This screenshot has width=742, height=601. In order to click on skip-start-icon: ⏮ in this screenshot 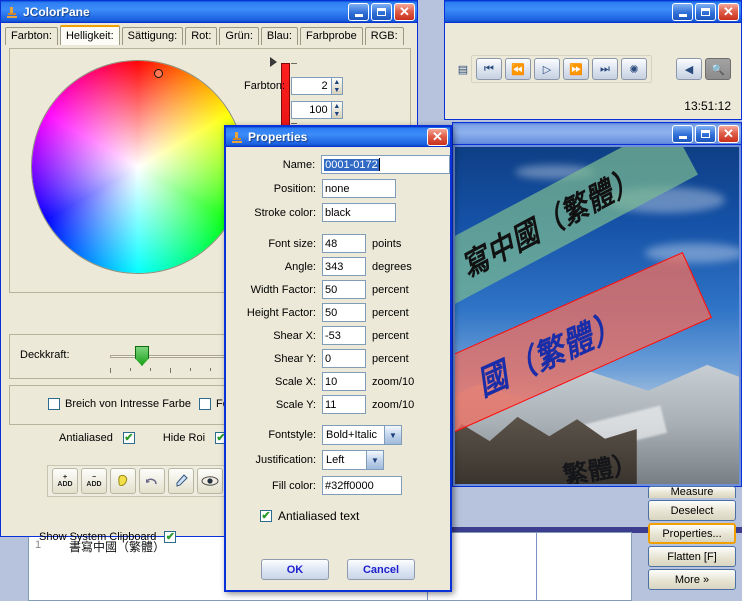, I will do `click(489, 69)`.